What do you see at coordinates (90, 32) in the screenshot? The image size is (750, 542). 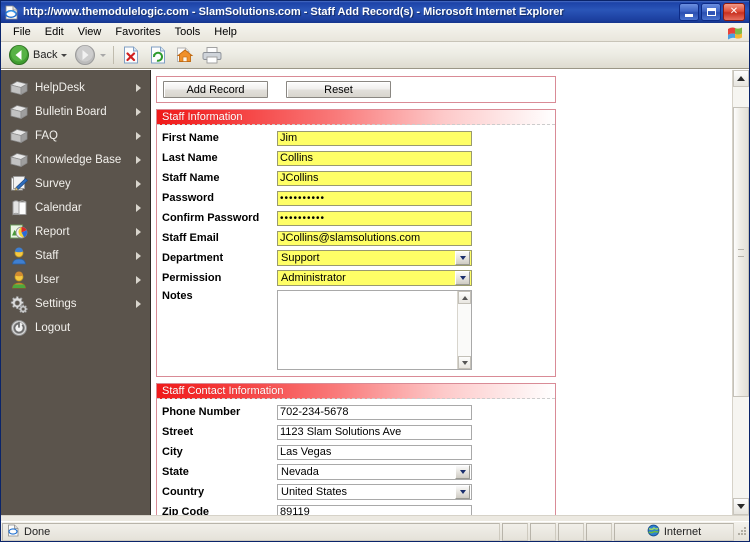 I see `menu-item-view: View` at bounding box center [90, 32].